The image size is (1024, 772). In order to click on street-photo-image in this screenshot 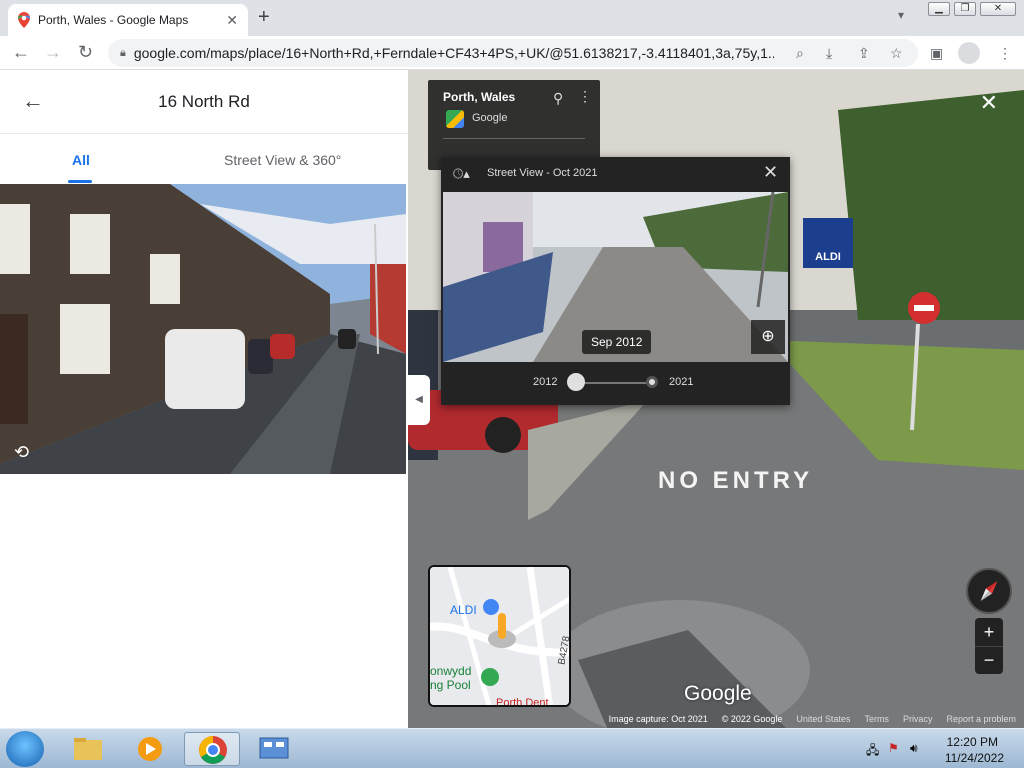, I will do `click(203, 329)`.